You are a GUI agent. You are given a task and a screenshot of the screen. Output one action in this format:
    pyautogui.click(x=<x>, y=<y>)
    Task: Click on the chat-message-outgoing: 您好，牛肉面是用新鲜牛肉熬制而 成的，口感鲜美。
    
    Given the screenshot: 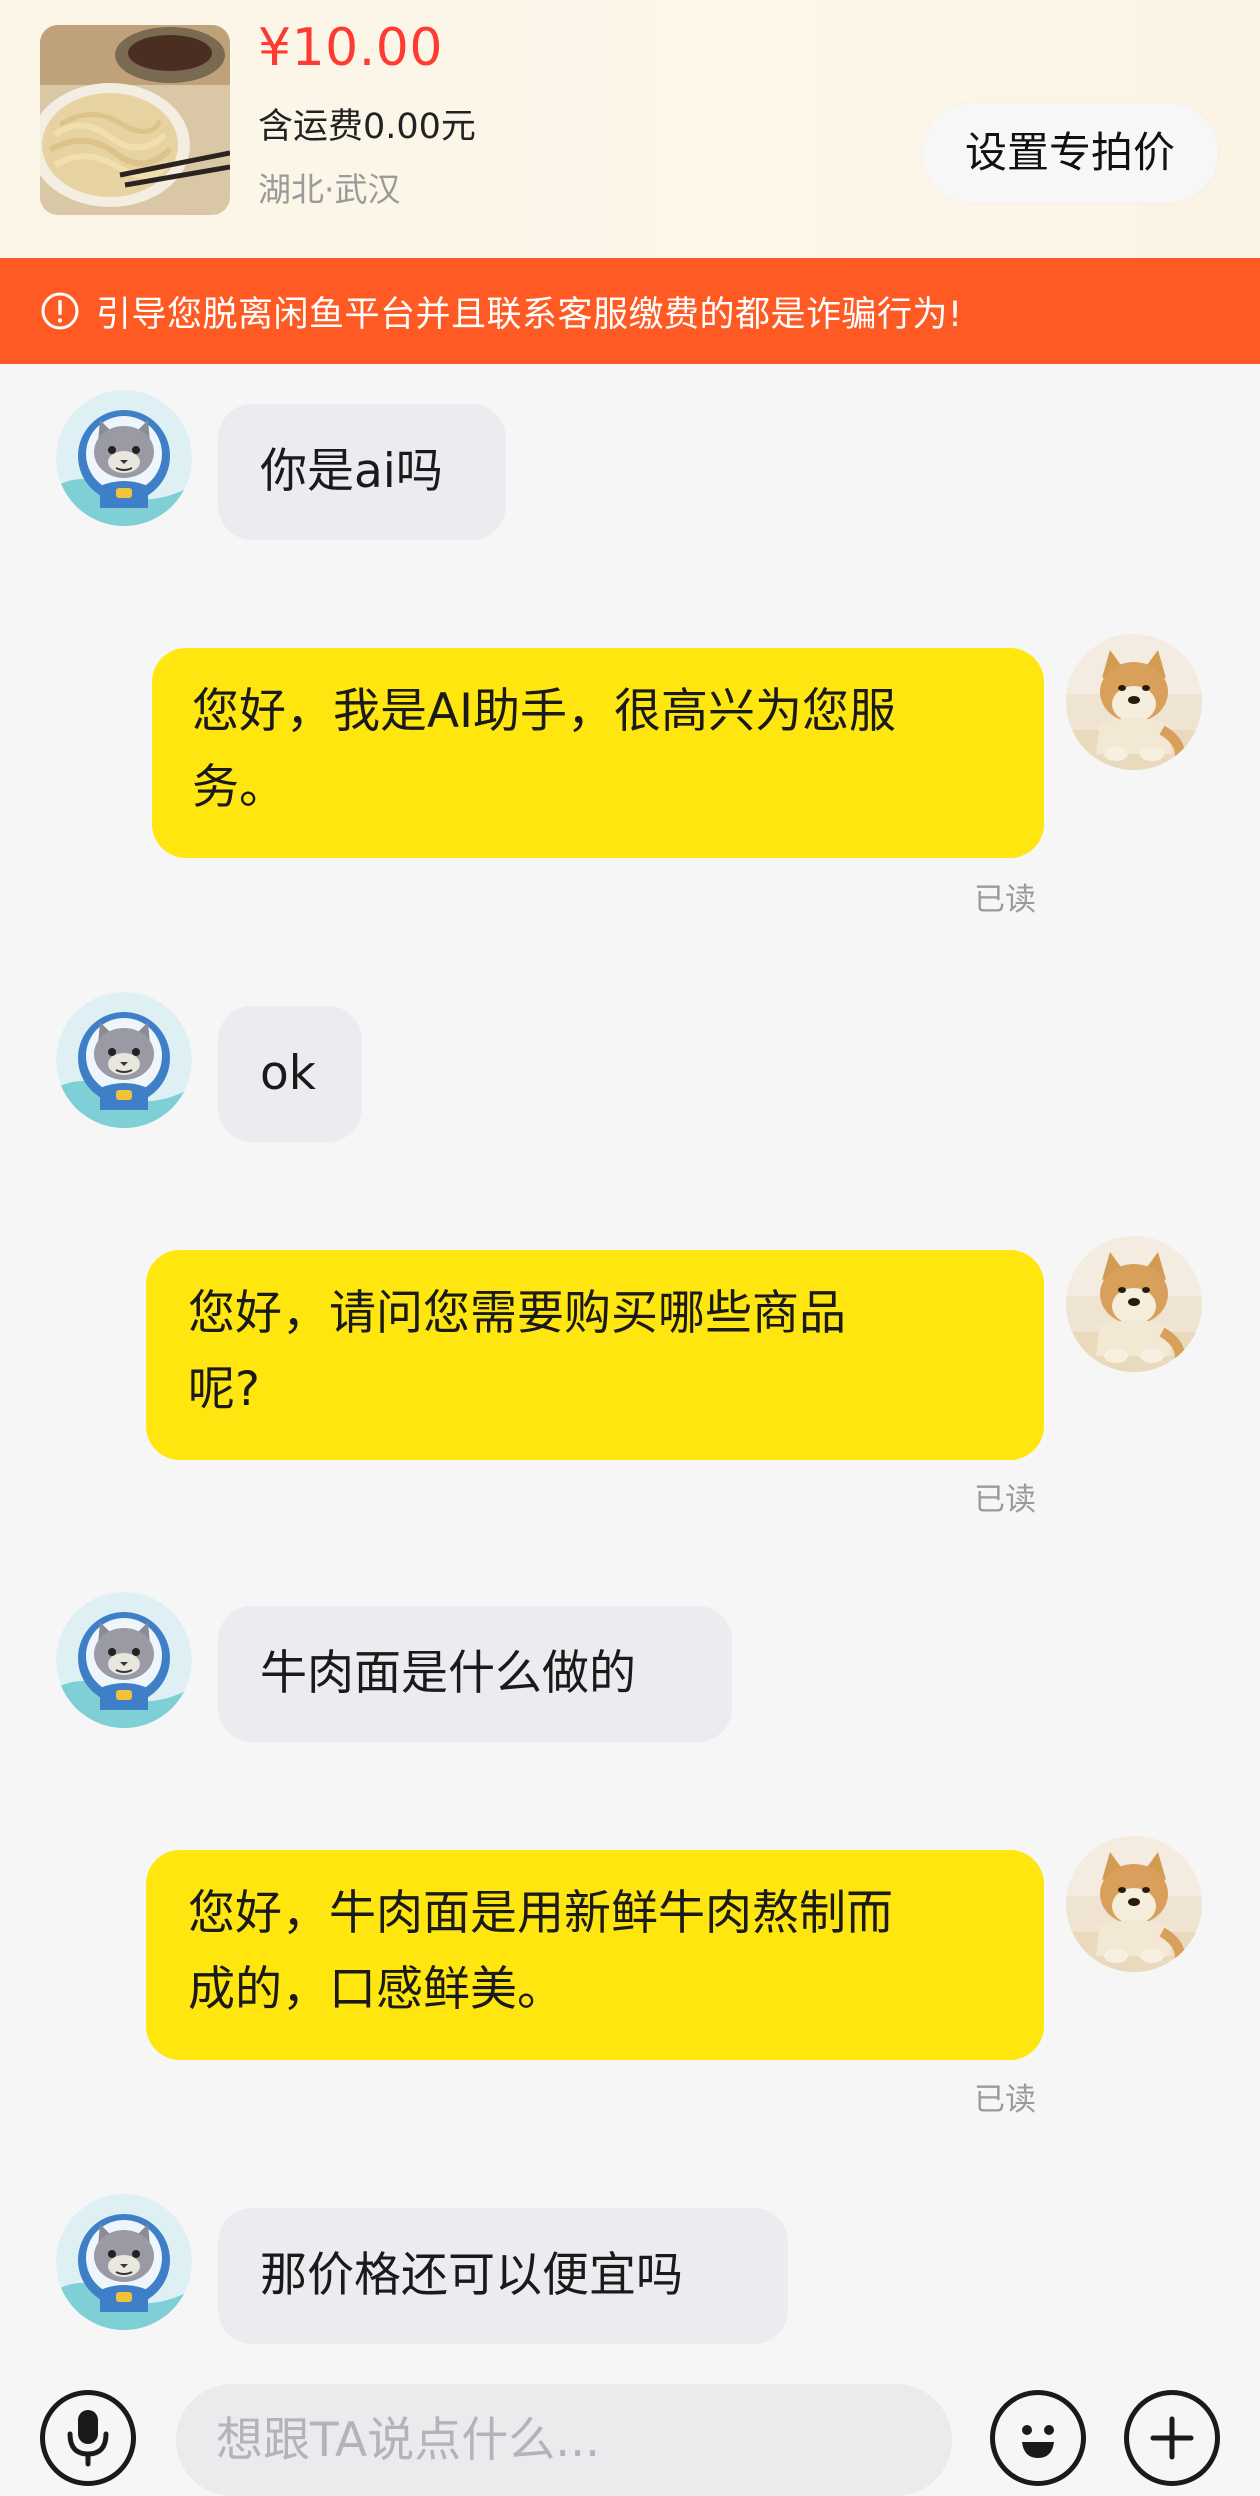 What is the action you would take?
    pyautogui.click(x=595, y=1955)
    